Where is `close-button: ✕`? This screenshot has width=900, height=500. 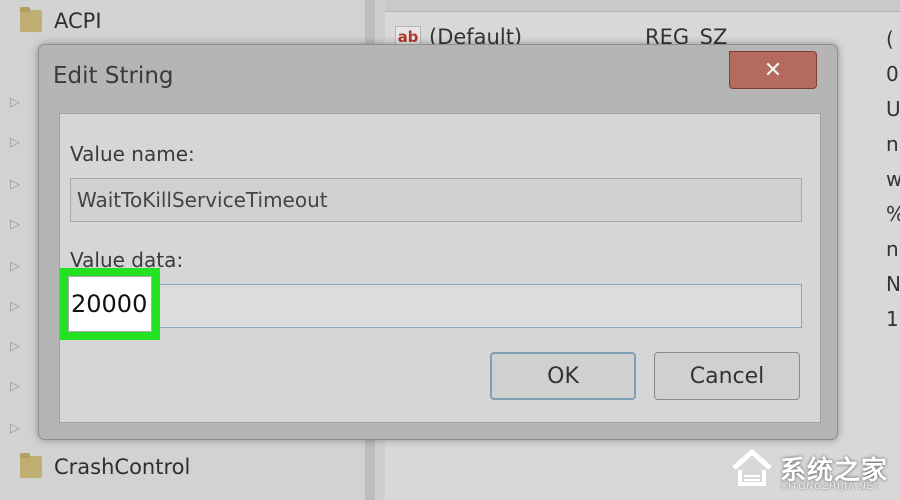 close-button: ✕ is located at coordinates (773, 70).